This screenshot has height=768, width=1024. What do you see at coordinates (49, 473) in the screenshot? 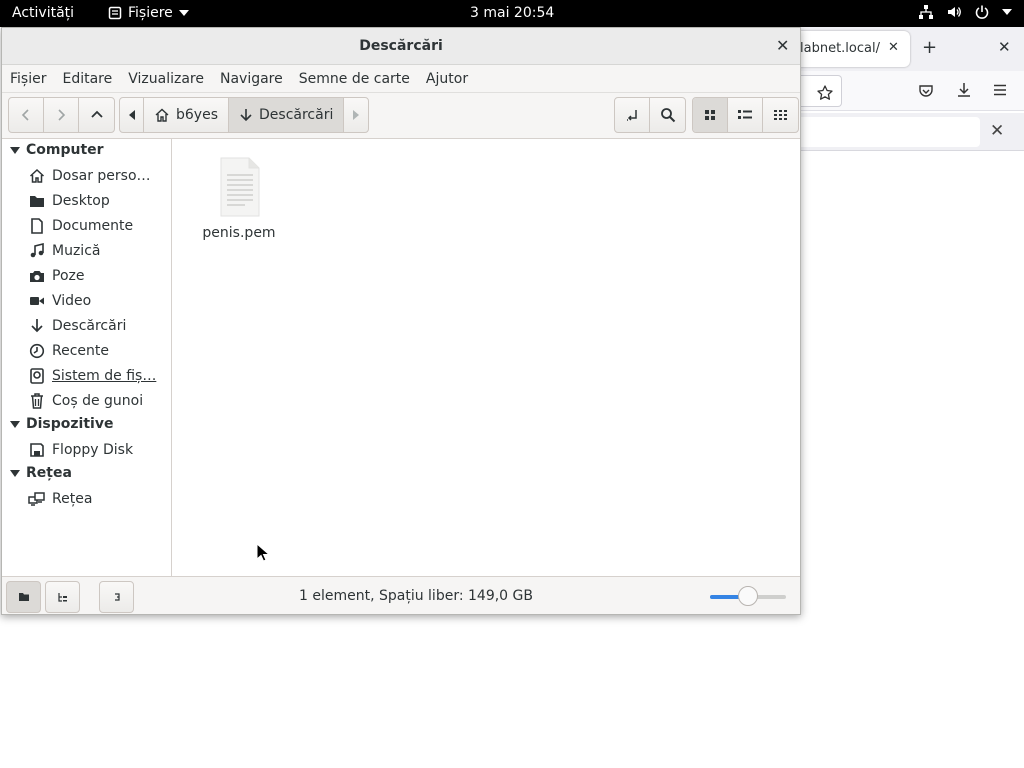
I see `sidebar-section-title: Rețea` at bounding box center [49, 473].